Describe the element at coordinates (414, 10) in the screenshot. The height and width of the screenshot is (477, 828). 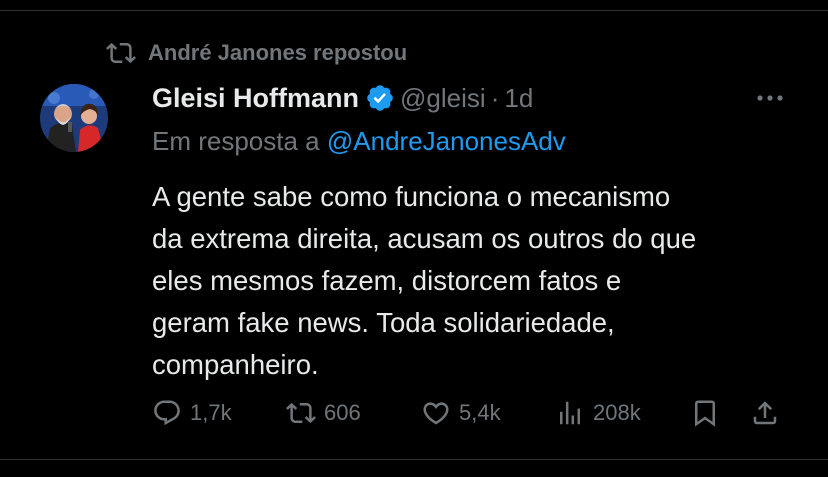
I see `top-divider` at that location.